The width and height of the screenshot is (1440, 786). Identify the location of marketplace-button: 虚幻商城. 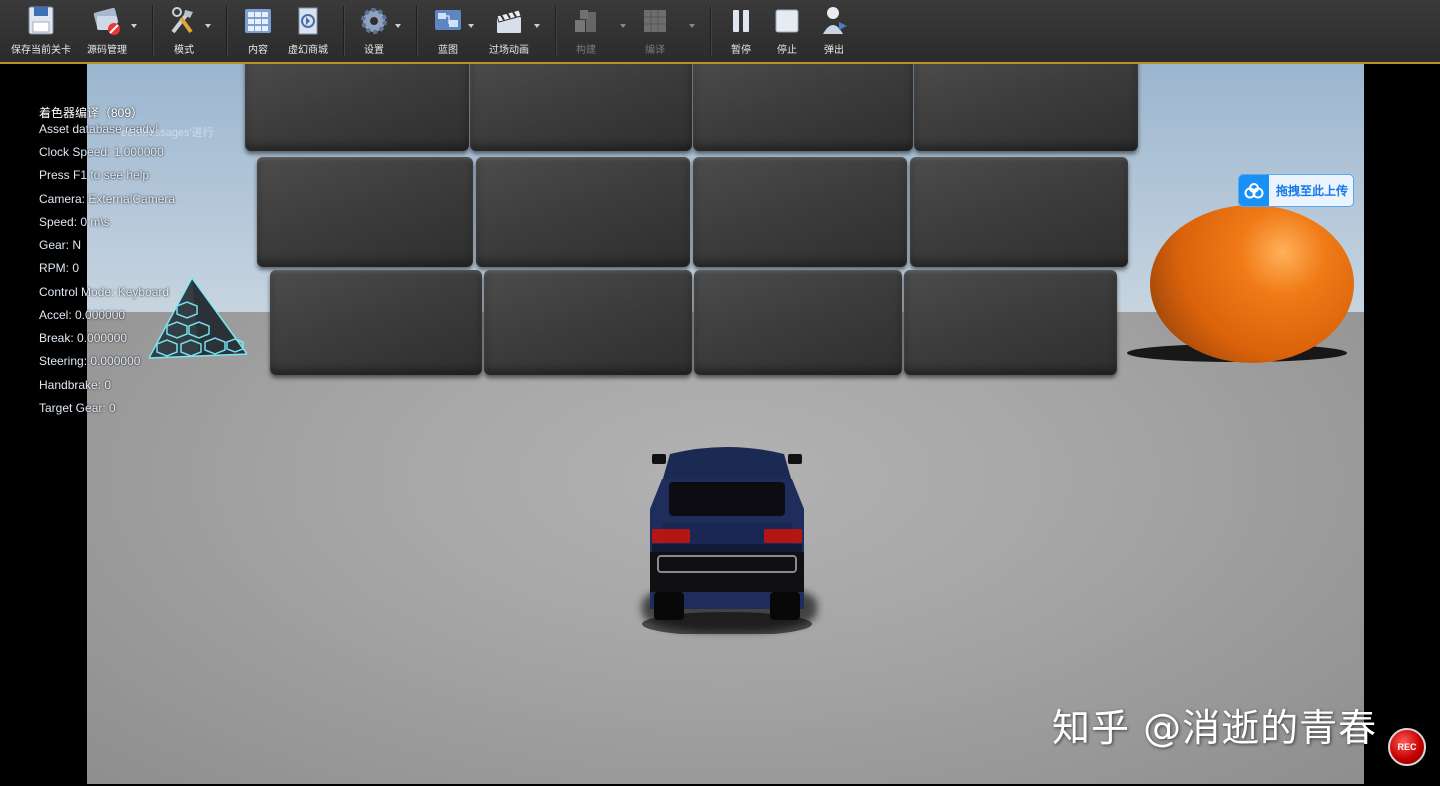
(308, 32).